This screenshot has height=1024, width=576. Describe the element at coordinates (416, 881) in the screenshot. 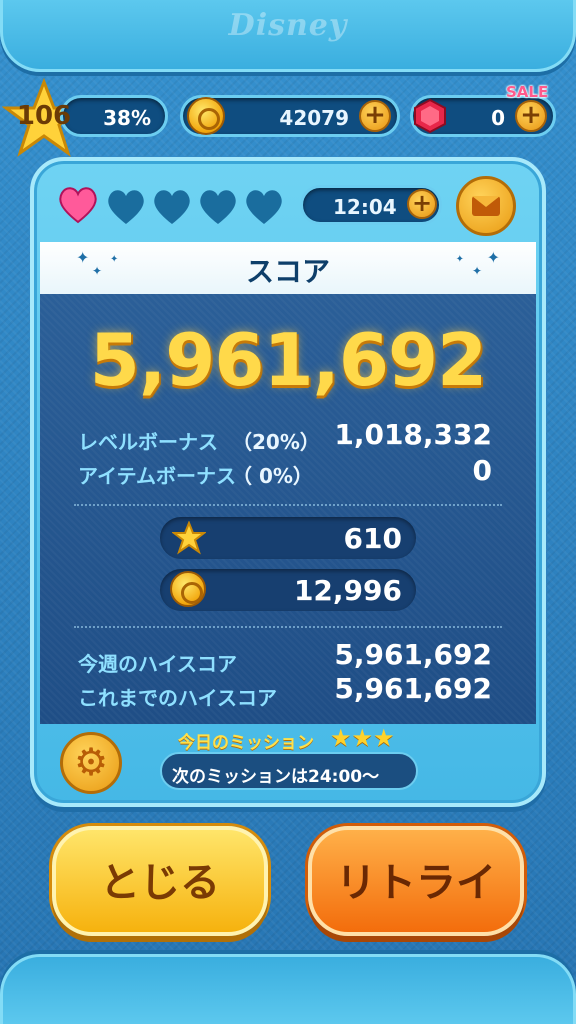

I see `retry-button: リトライ` at that location.